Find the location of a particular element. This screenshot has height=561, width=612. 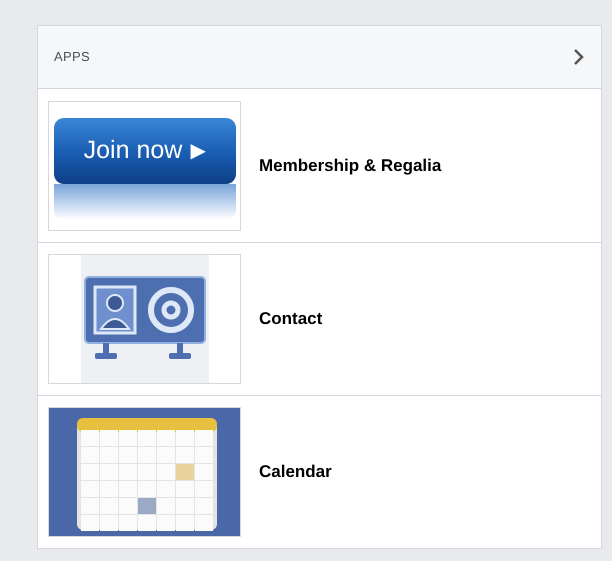

calendar-icon is located at coordinates (144, 472).